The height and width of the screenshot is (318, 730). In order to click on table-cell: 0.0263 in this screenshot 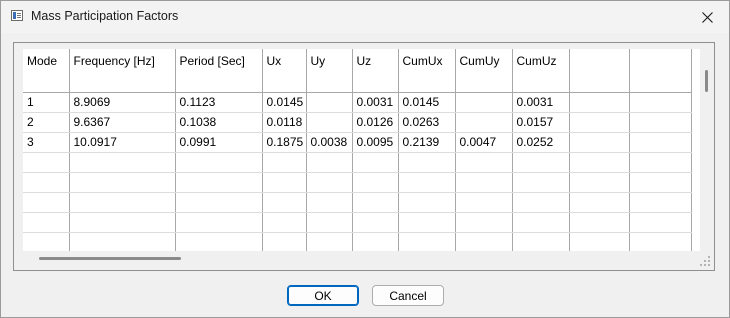, I will do `click(427, 122)`.